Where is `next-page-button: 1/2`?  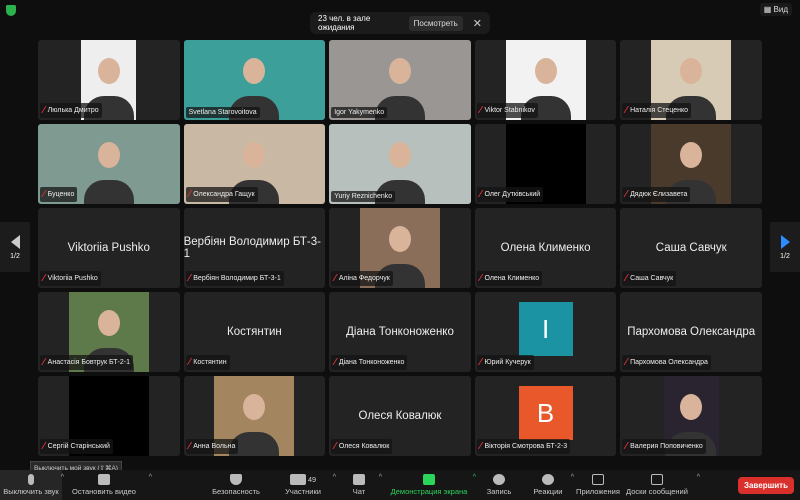 next-page-button: 1/2 is located at coordinates (785, 247).